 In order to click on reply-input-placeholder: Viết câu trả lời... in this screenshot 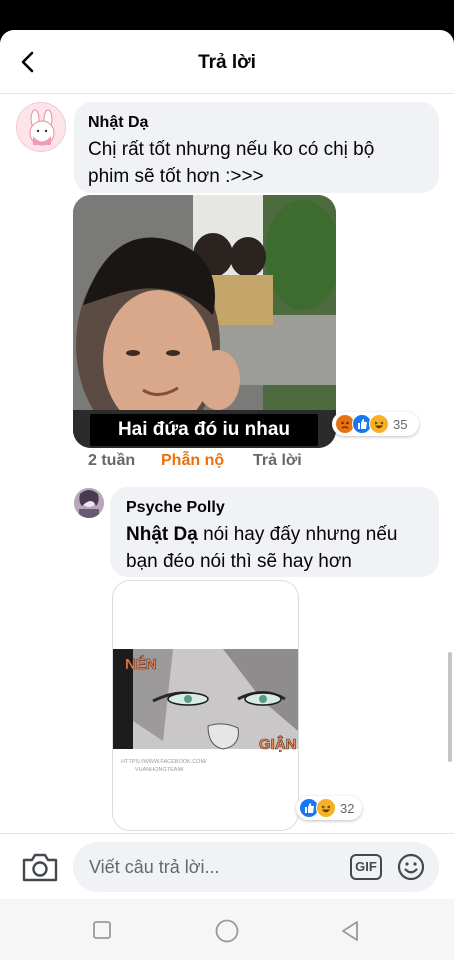, I will do `click(154, 867)`.